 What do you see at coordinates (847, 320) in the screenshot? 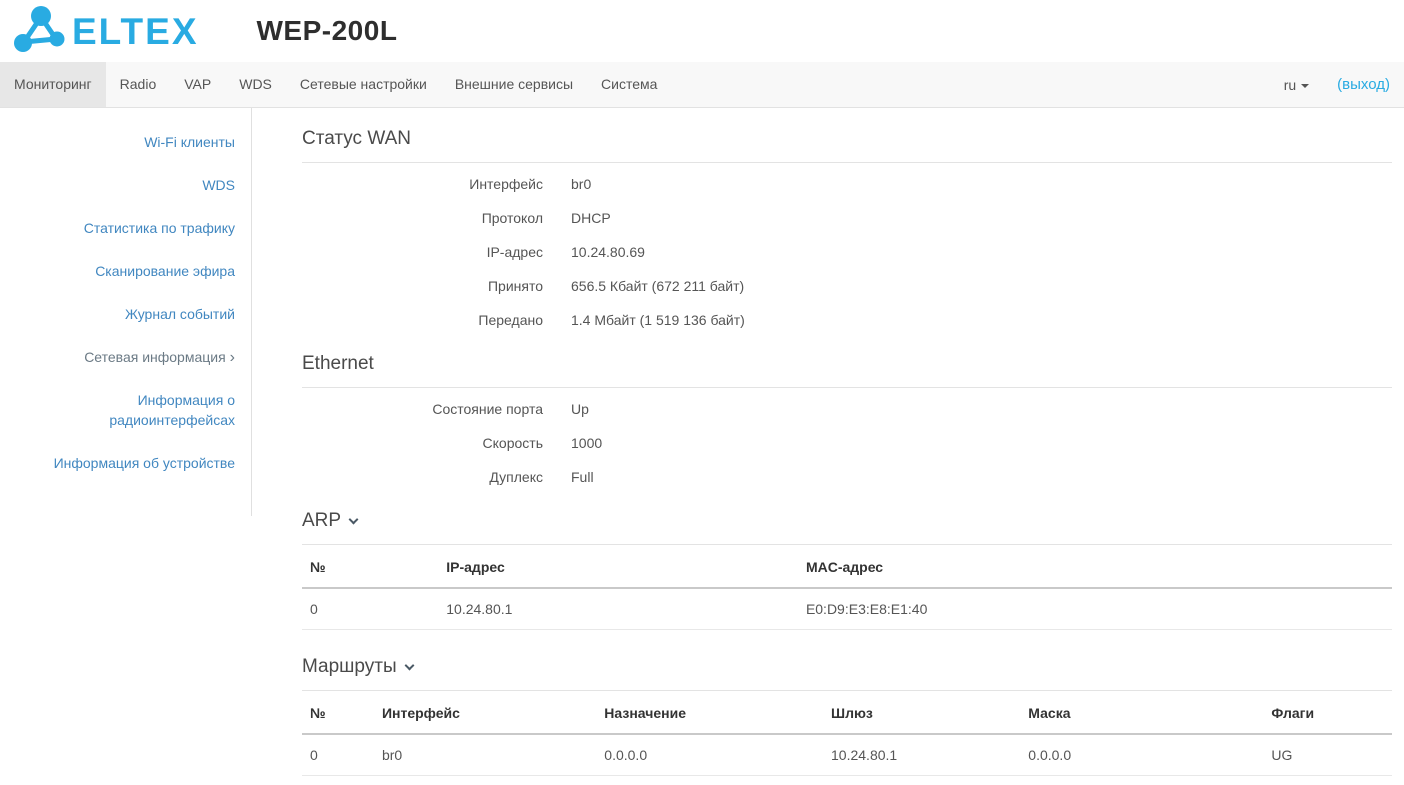
I see `field-row: Передано 1.4 Мбайт (1 519 136 байт)` at bounding box center [847, 320].